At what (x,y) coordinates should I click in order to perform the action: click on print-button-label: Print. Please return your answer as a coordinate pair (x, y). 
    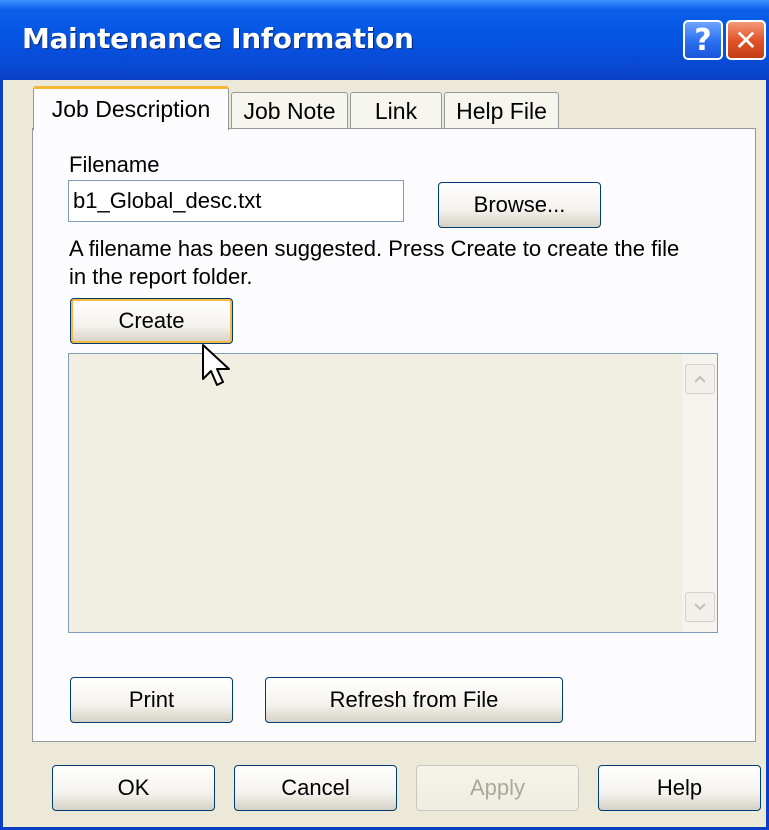
    Looking at the image, I should click on (151, 699).